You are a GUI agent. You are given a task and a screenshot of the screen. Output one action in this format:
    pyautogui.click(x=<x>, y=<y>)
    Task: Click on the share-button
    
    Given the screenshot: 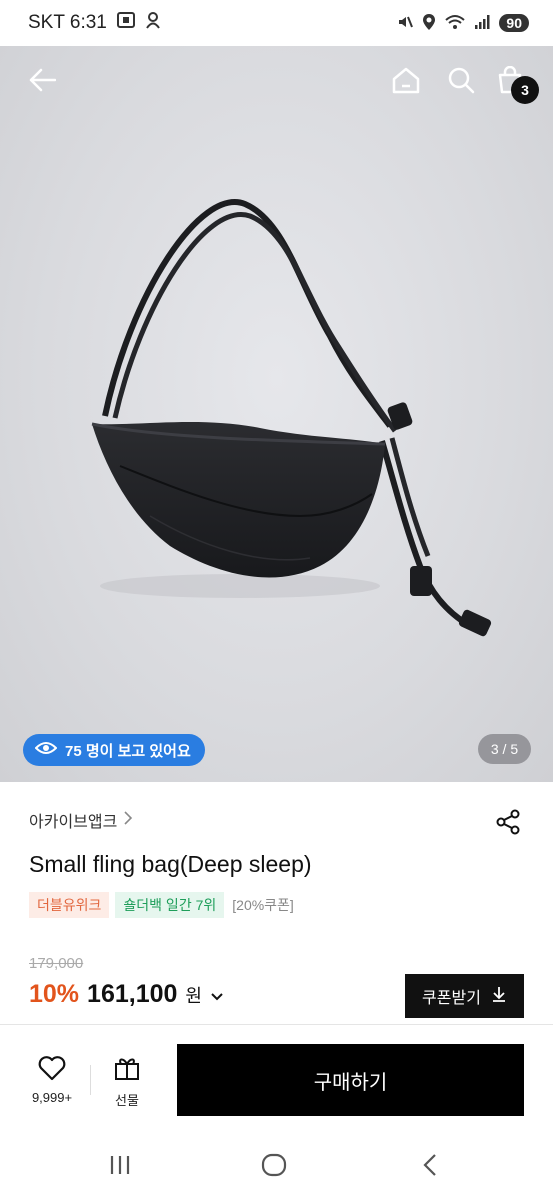 What is the action you would take?
    pyautogui.click(x=508, y=824)
    